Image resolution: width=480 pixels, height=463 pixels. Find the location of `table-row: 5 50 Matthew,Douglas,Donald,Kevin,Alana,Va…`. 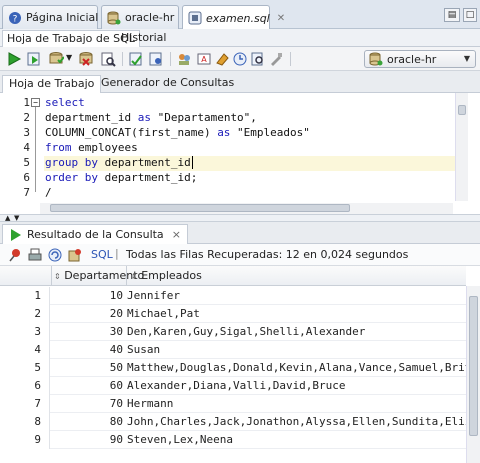

table-row: 5 50 Matthew,Douglas,Donald,Kevin,Alana,Va… is located at coordinates (233, 368).